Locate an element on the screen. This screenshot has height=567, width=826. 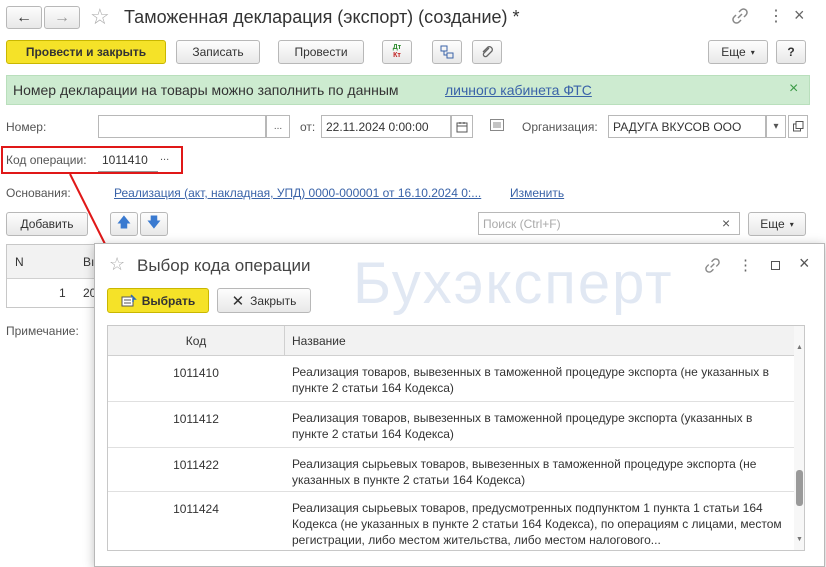
col-v-header: Вı is located at coordinates (89, 262).